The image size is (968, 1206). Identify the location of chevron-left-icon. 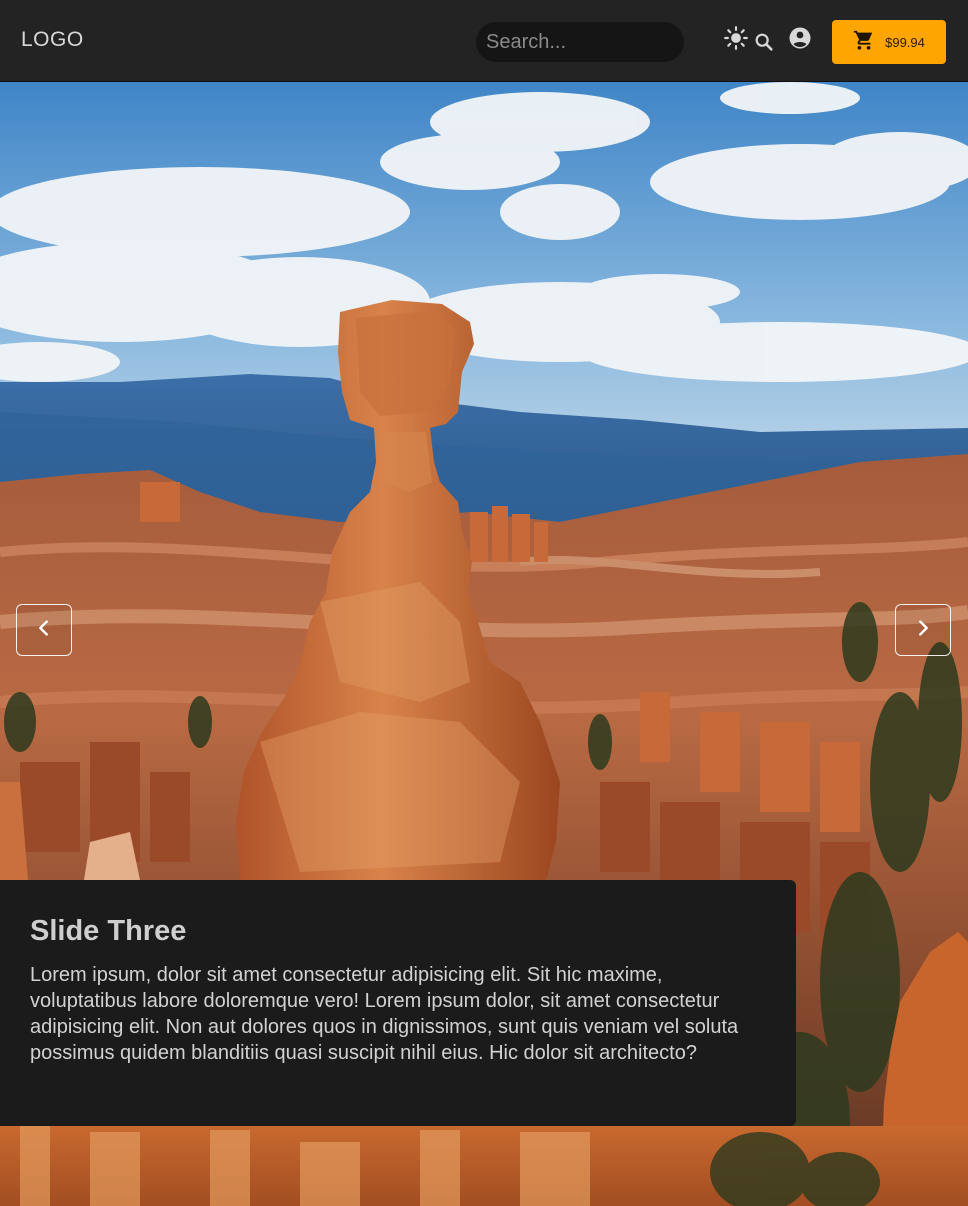
(44, 630).